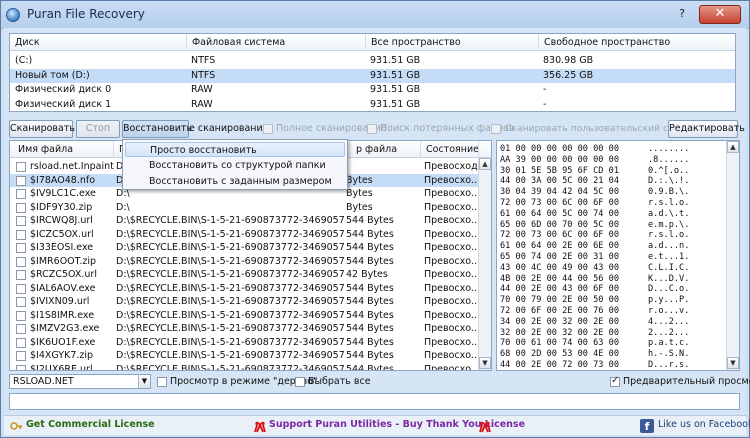  What do you see at coordinates (615, 381) in the screenshot?
I see `preview-checkbox` at bounding box center [615, 381].